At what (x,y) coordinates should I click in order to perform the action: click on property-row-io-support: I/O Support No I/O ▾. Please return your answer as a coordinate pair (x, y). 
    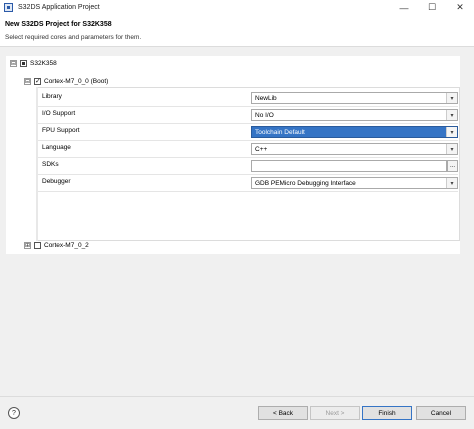
    Looking at the image, I should click on (248, 115).